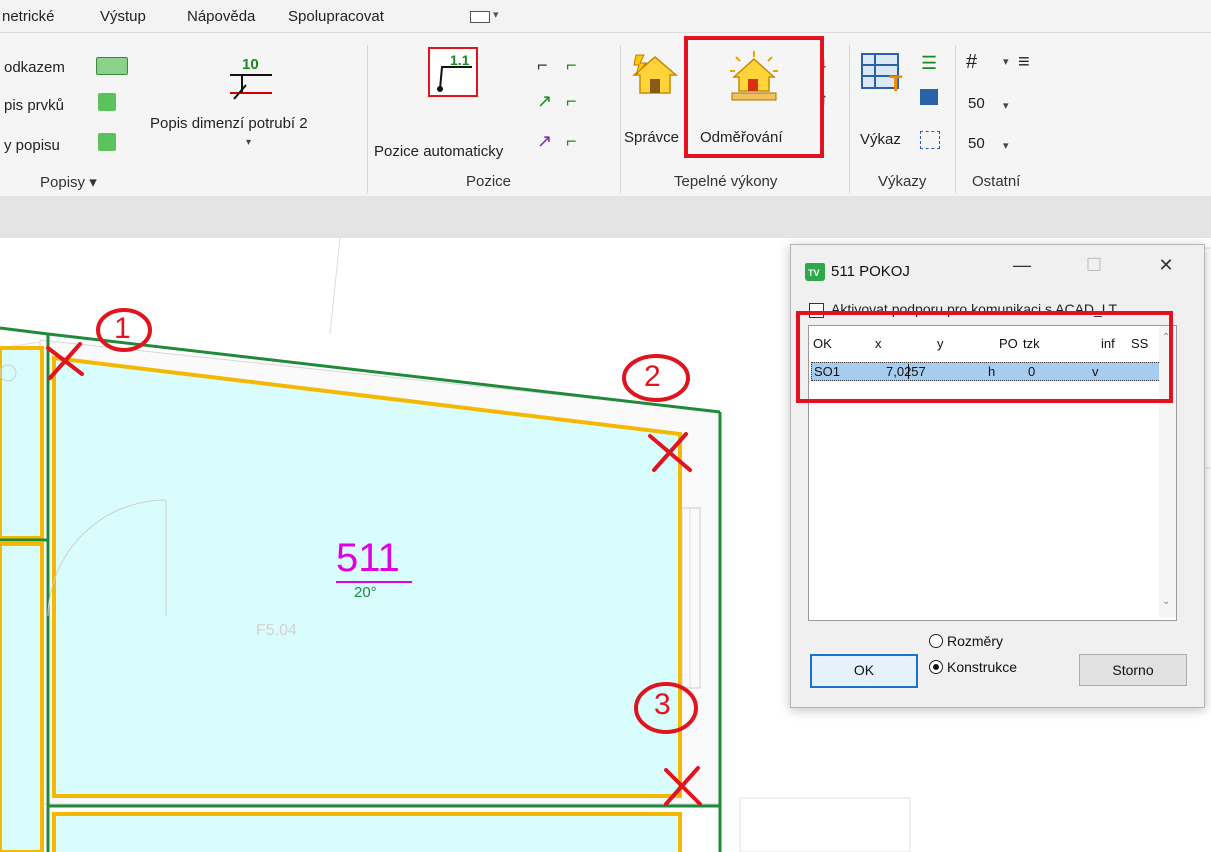  I want to click on room-temperature: 20°, so click(365, 592).